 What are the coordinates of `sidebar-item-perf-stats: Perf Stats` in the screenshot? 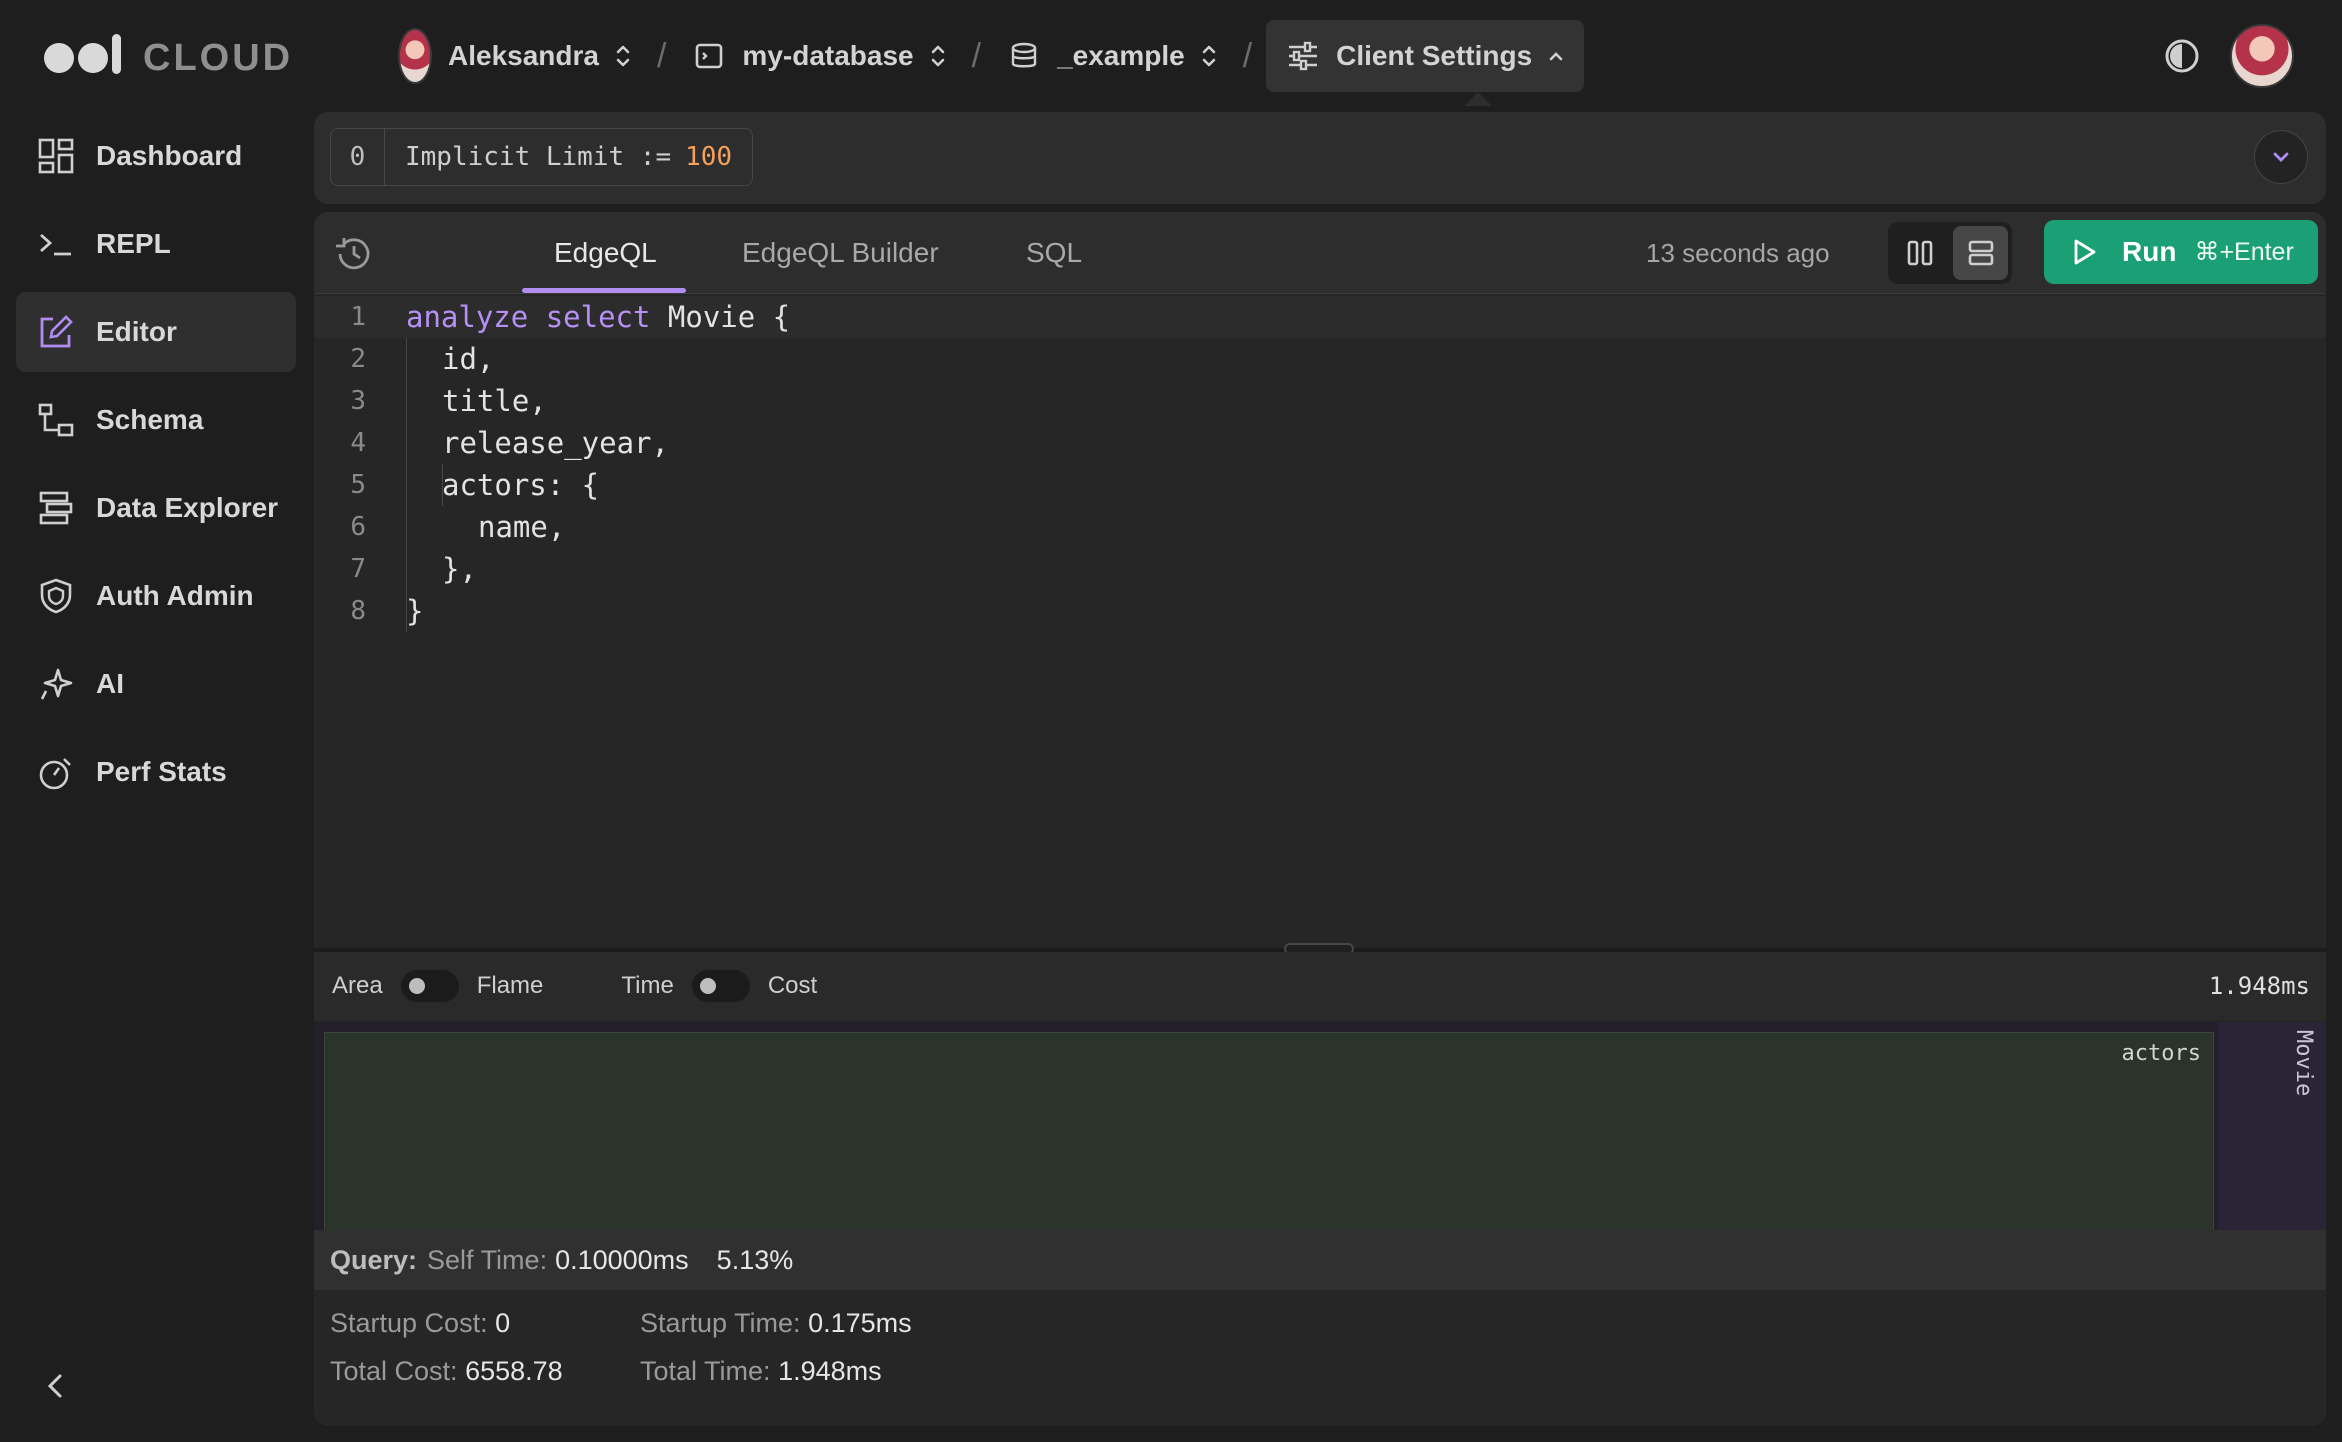 It's located at (156, 772).